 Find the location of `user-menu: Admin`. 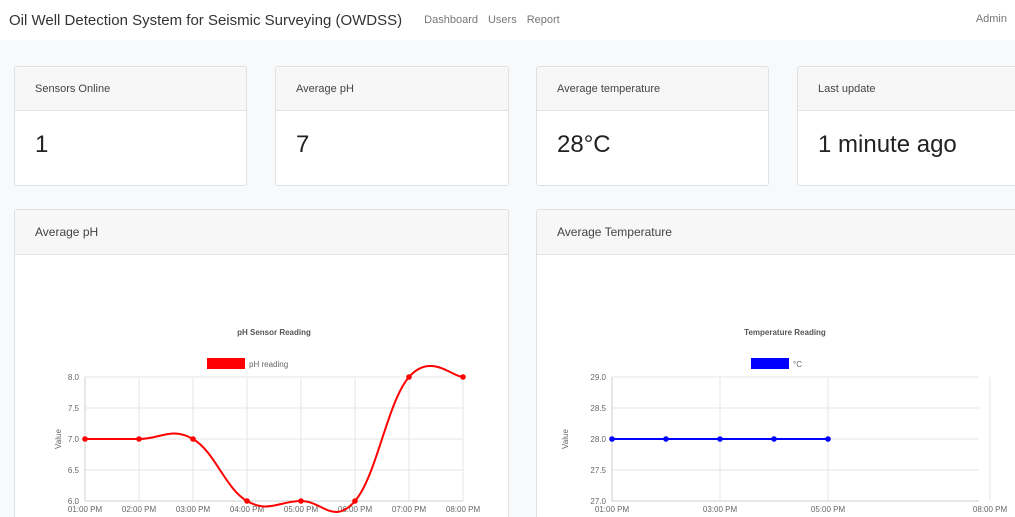

user-menu: Admin is located at coordinates (991, 19).